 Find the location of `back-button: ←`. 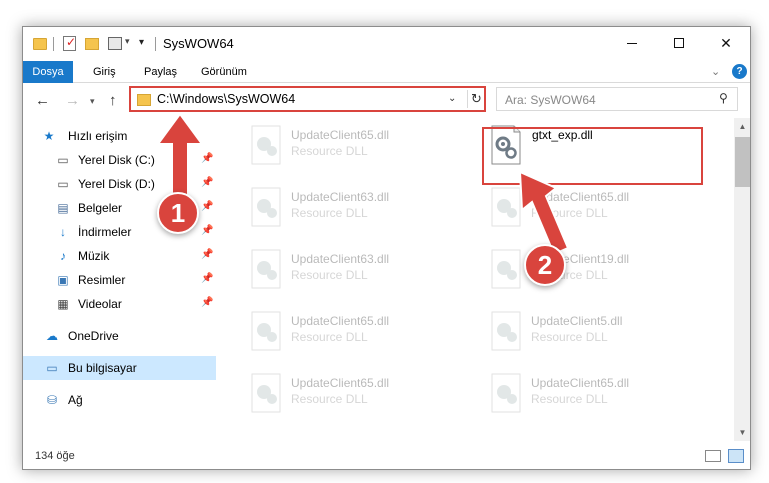

back-button: ← is located at coordinates (42, 100).